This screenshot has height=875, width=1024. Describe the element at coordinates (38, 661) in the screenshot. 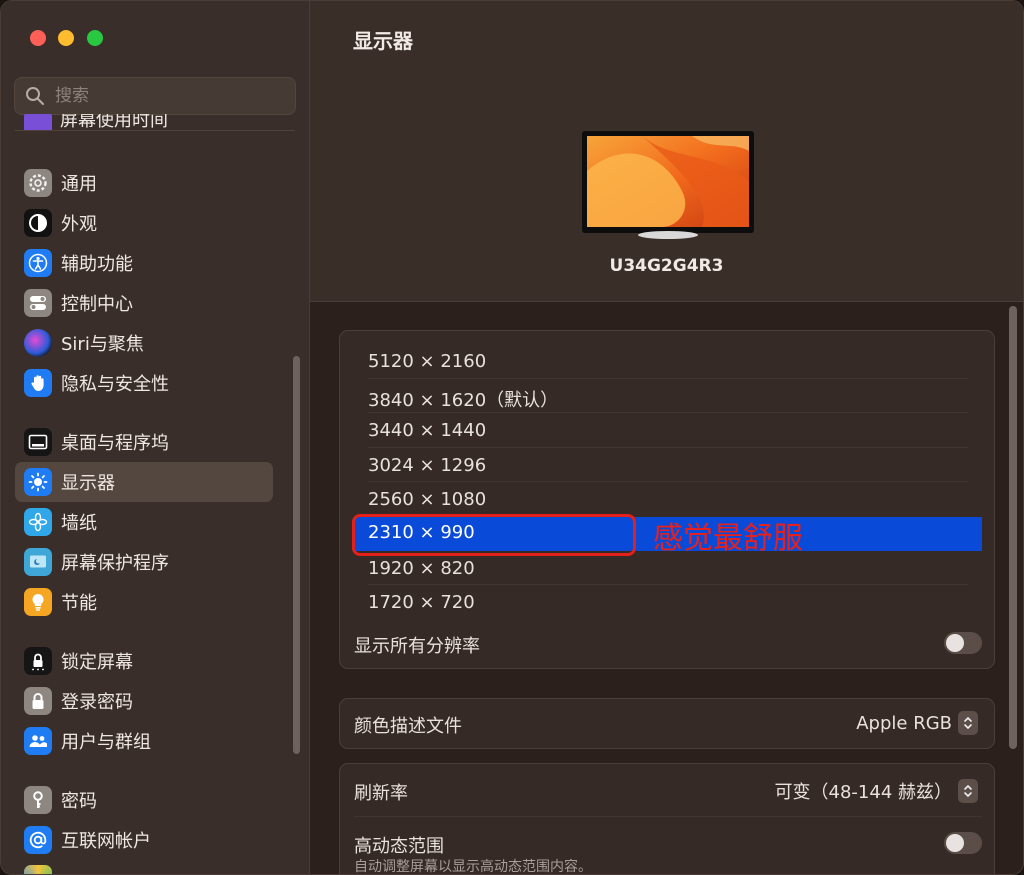

I see `lock-screen-icon` at that location.